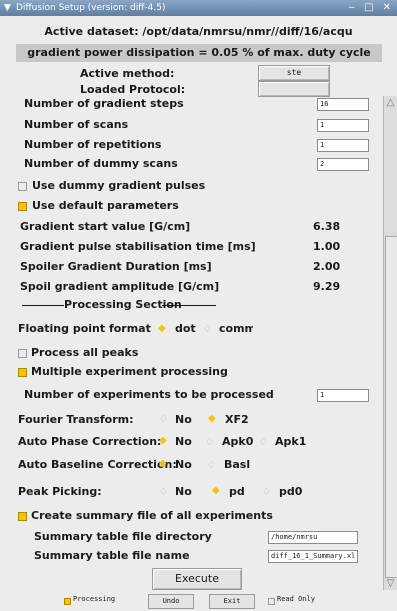 The image size is (397, 611). What do you see at coordinates (313, 556) in the screenshot?
I see `summary-name-input: diff_16_1_Summary.xl:` at bounding box center [313, 556].